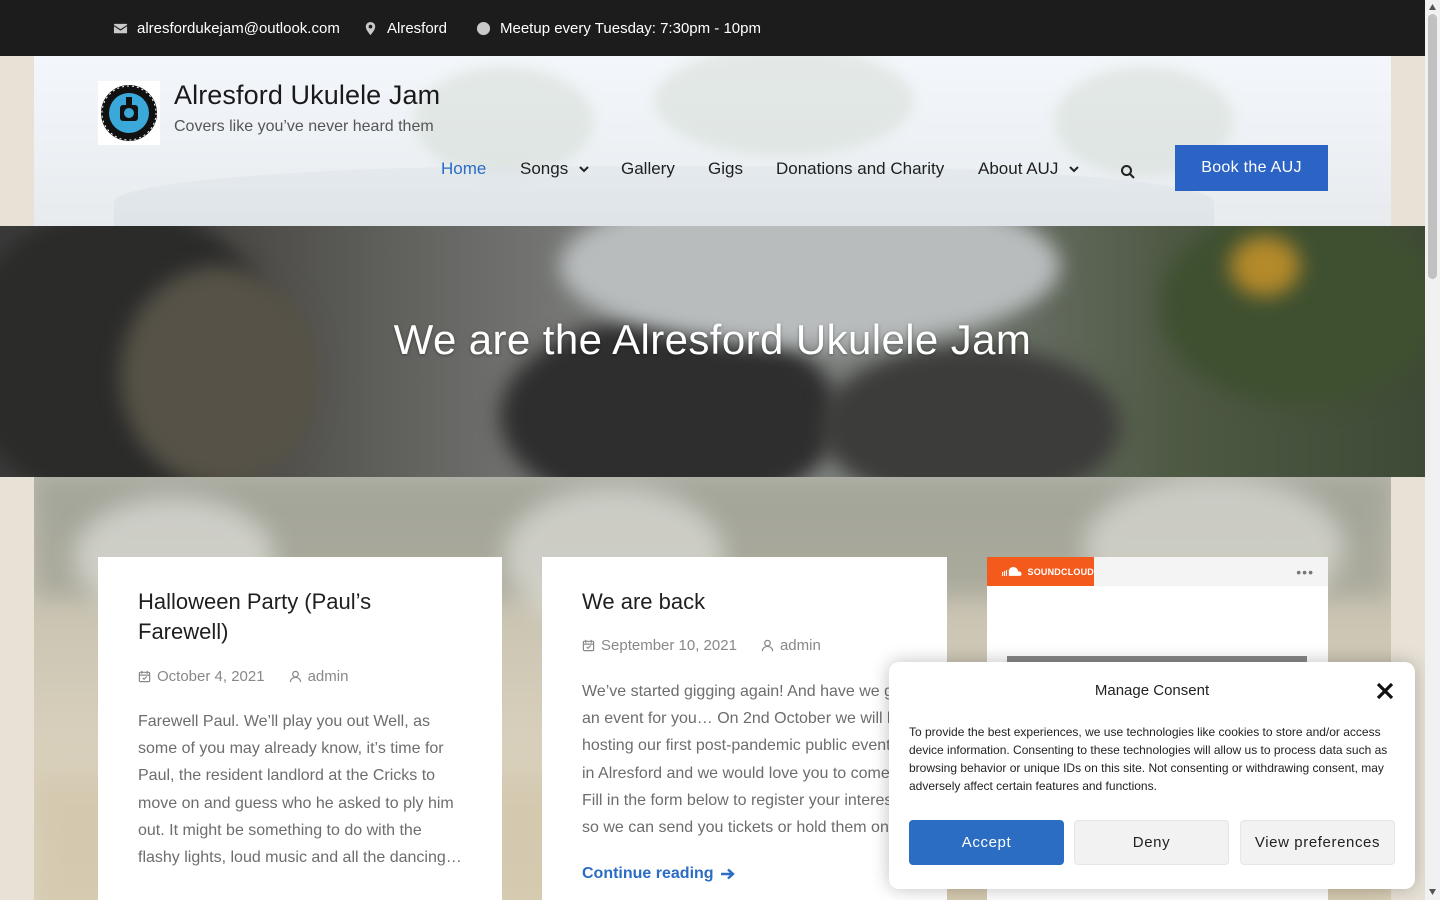 The height and width of the screenshot is (900, 1440). I want to click on arrow-right-icon, so click(727, 874).